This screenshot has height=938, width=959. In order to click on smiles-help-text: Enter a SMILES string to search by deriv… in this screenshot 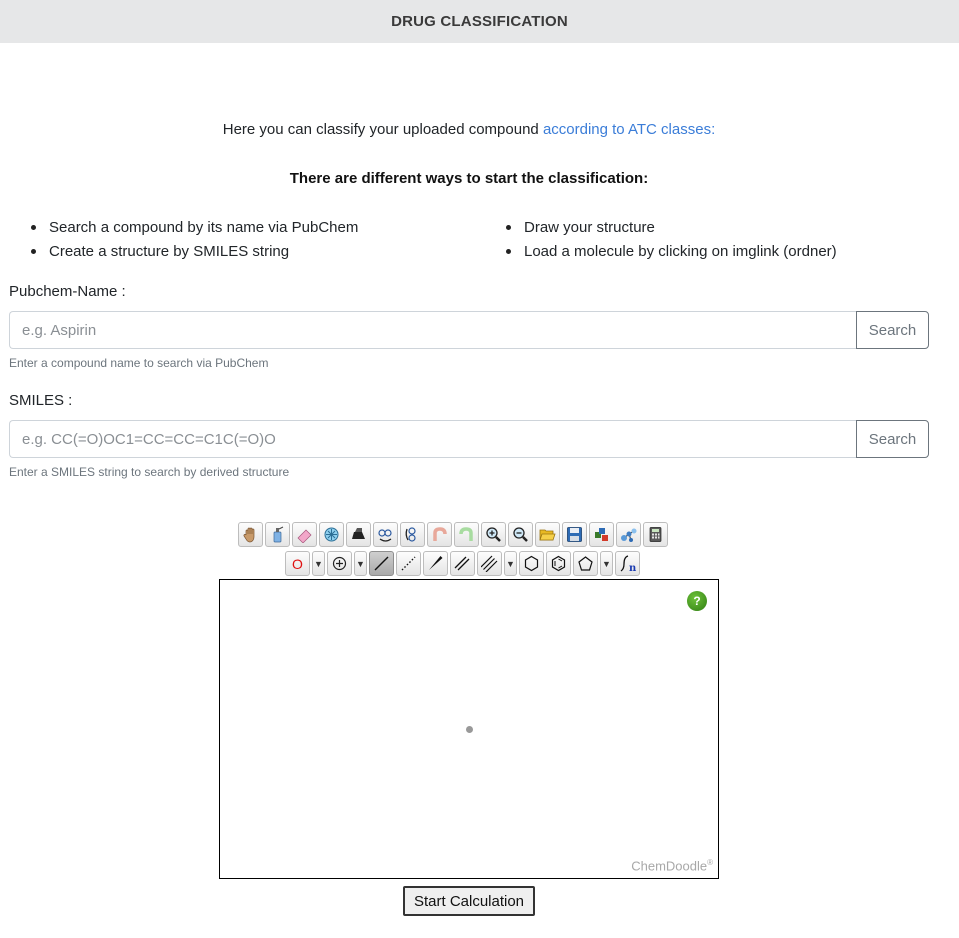, I will do `click(149, 472)`.